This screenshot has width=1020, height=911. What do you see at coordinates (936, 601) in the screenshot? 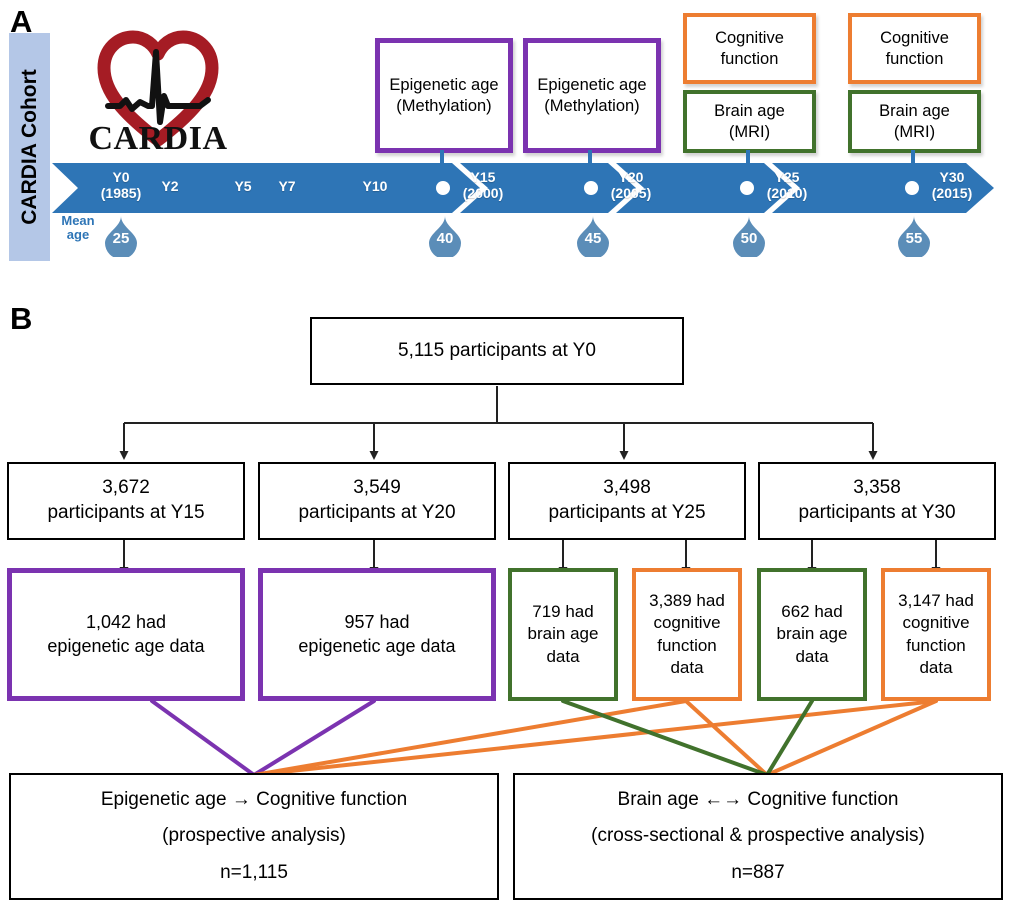
I see `flow-box-line1: 3,147 had` at bounding box center [936, 601].